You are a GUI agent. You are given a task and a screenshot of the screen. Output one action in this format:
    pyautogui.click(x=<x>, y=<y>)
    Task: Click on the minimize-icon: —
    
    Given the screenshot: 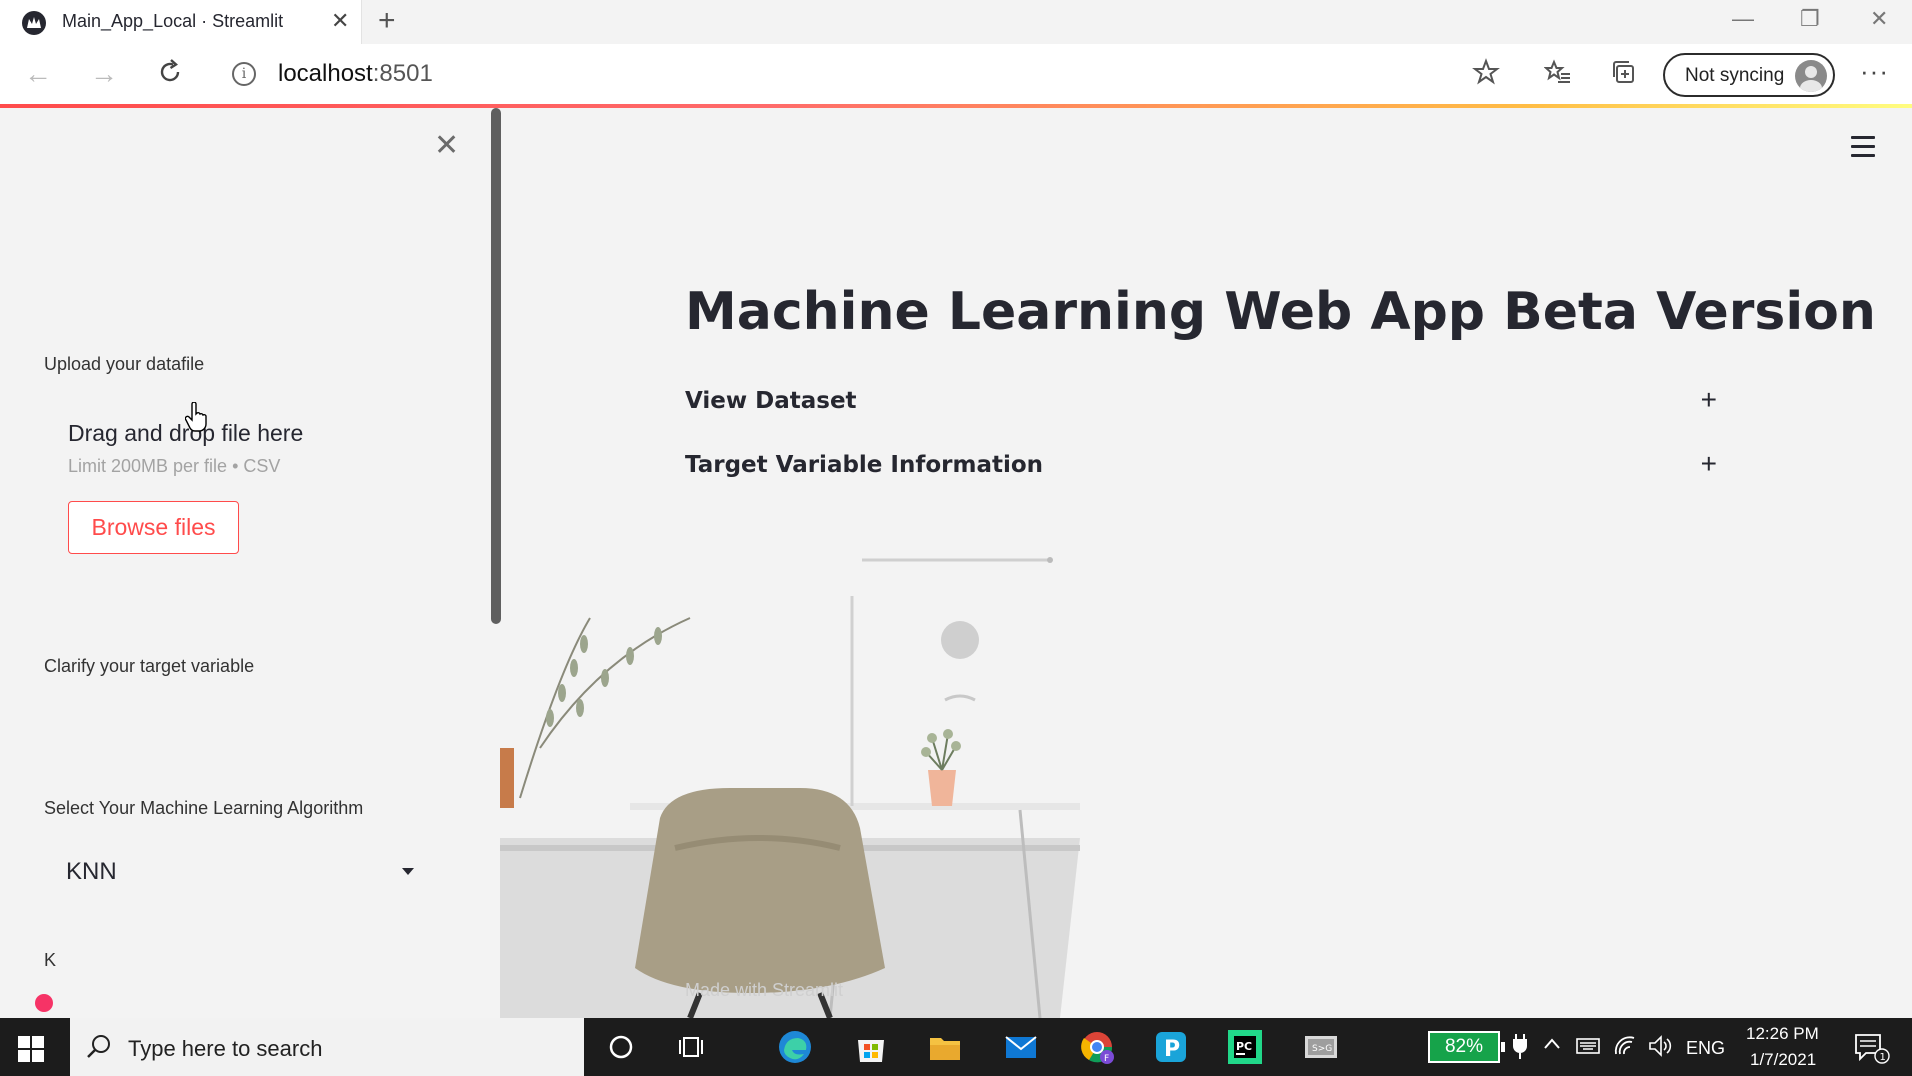 What is the action you would take?
    pyautogui.click(x=1743, y=19)
    